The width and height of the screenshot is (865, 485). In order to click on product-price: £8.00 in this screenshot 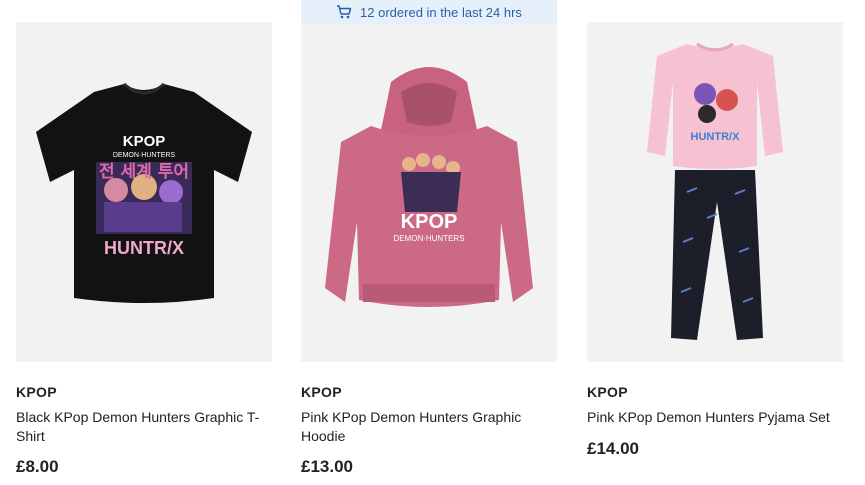, I will do `click(37, 466)`.